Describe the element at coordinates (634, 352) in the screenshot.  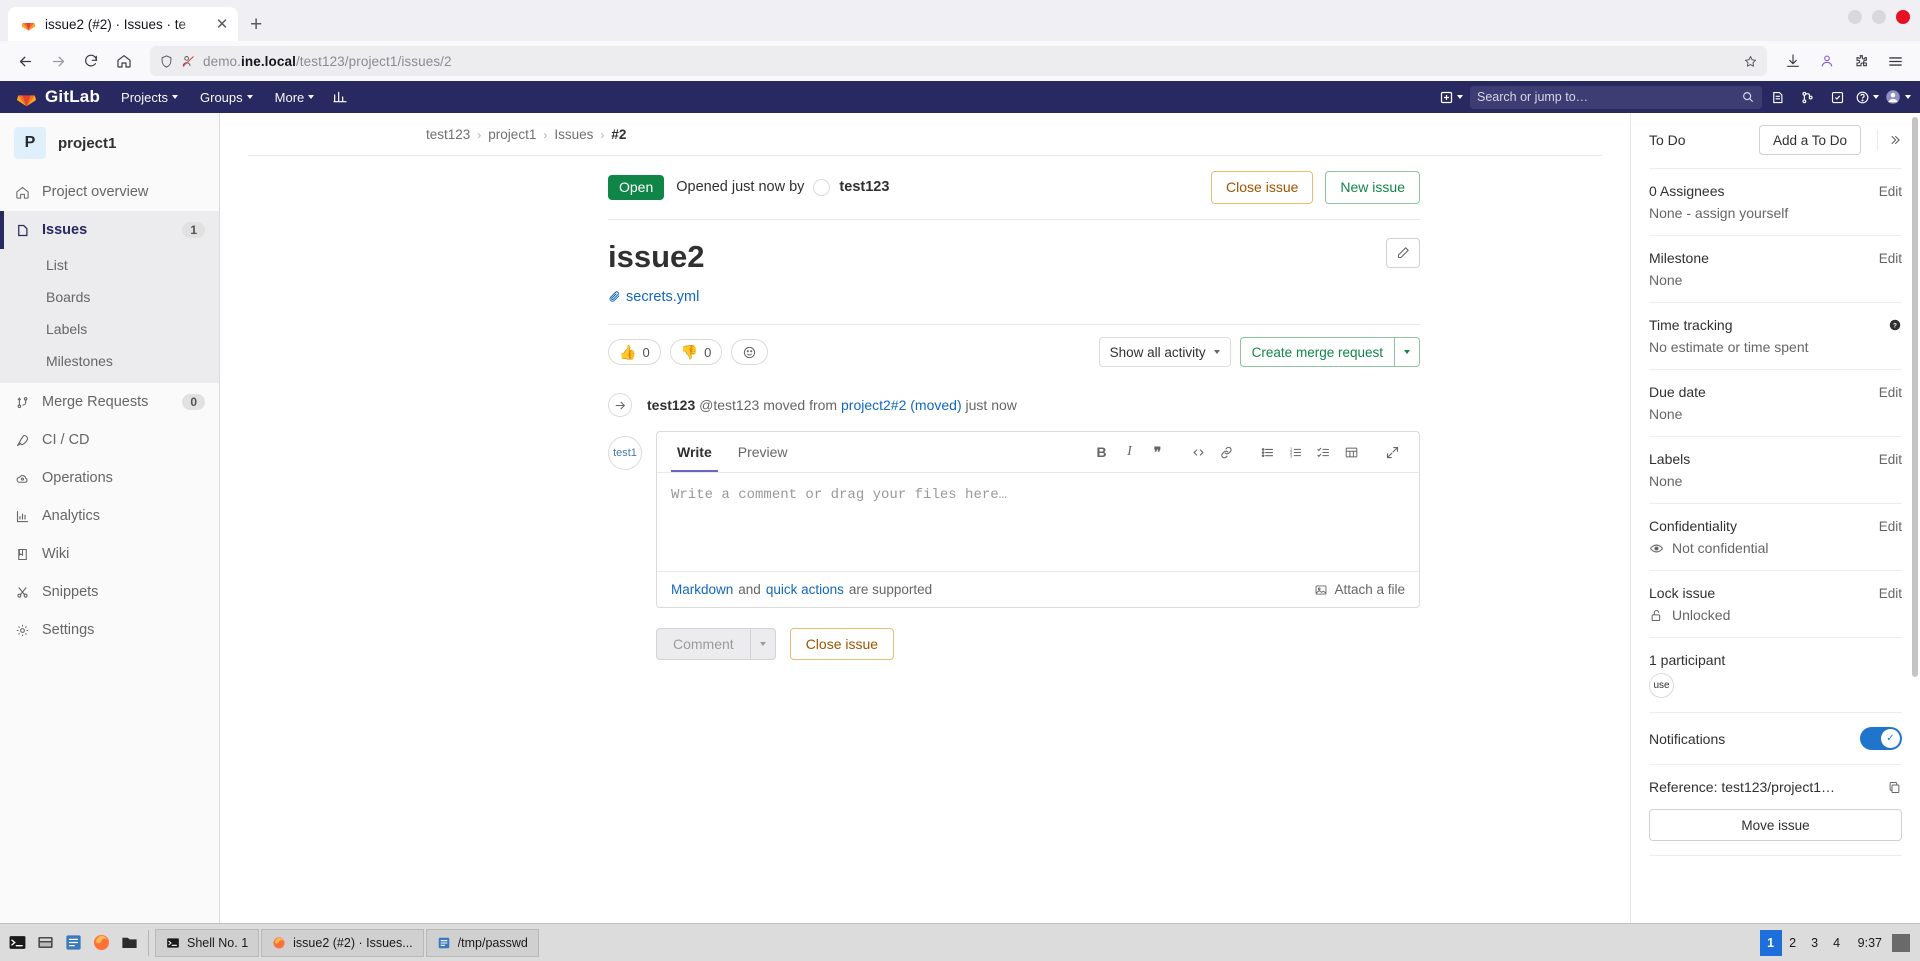
I see `thumbs-up-button: 👍 0` at that location.